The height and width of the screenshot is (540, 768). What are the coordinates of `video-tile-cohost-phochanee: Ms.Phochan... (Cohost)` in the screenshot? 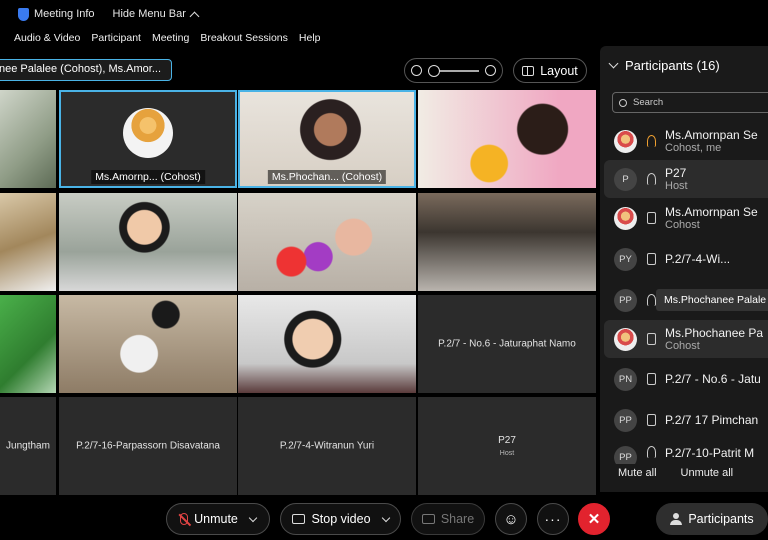 It's located at (327, 139).